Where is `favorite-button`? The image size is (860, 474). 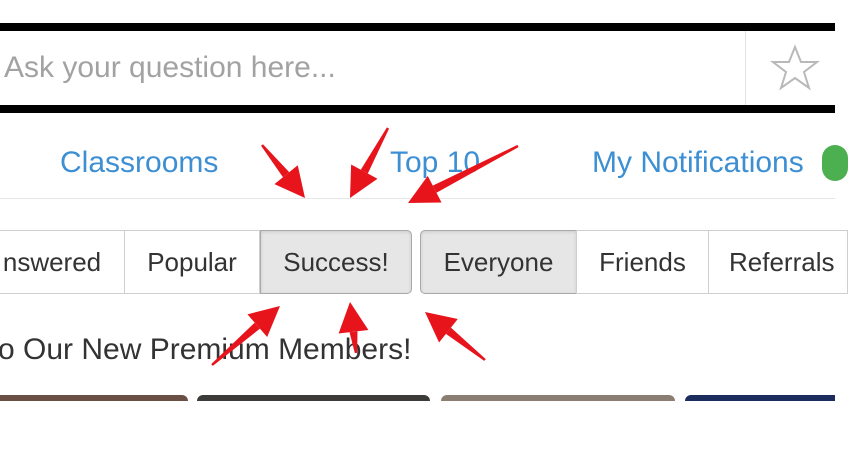 favorite-button is located at coordinates (790, 68).